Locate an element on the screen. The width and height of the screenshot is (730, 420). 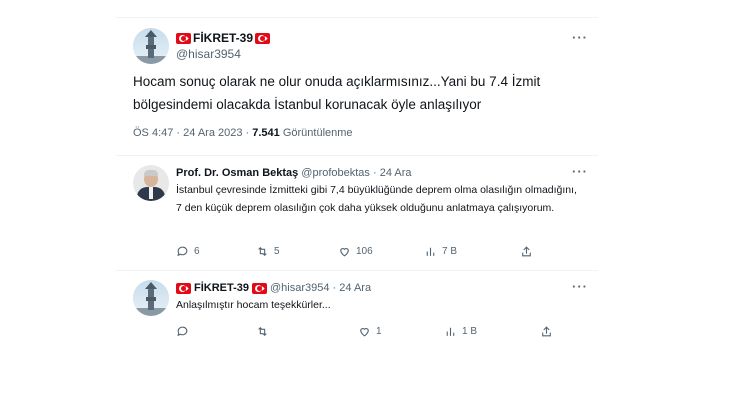
reply-button is located at coordinates (216, 331).